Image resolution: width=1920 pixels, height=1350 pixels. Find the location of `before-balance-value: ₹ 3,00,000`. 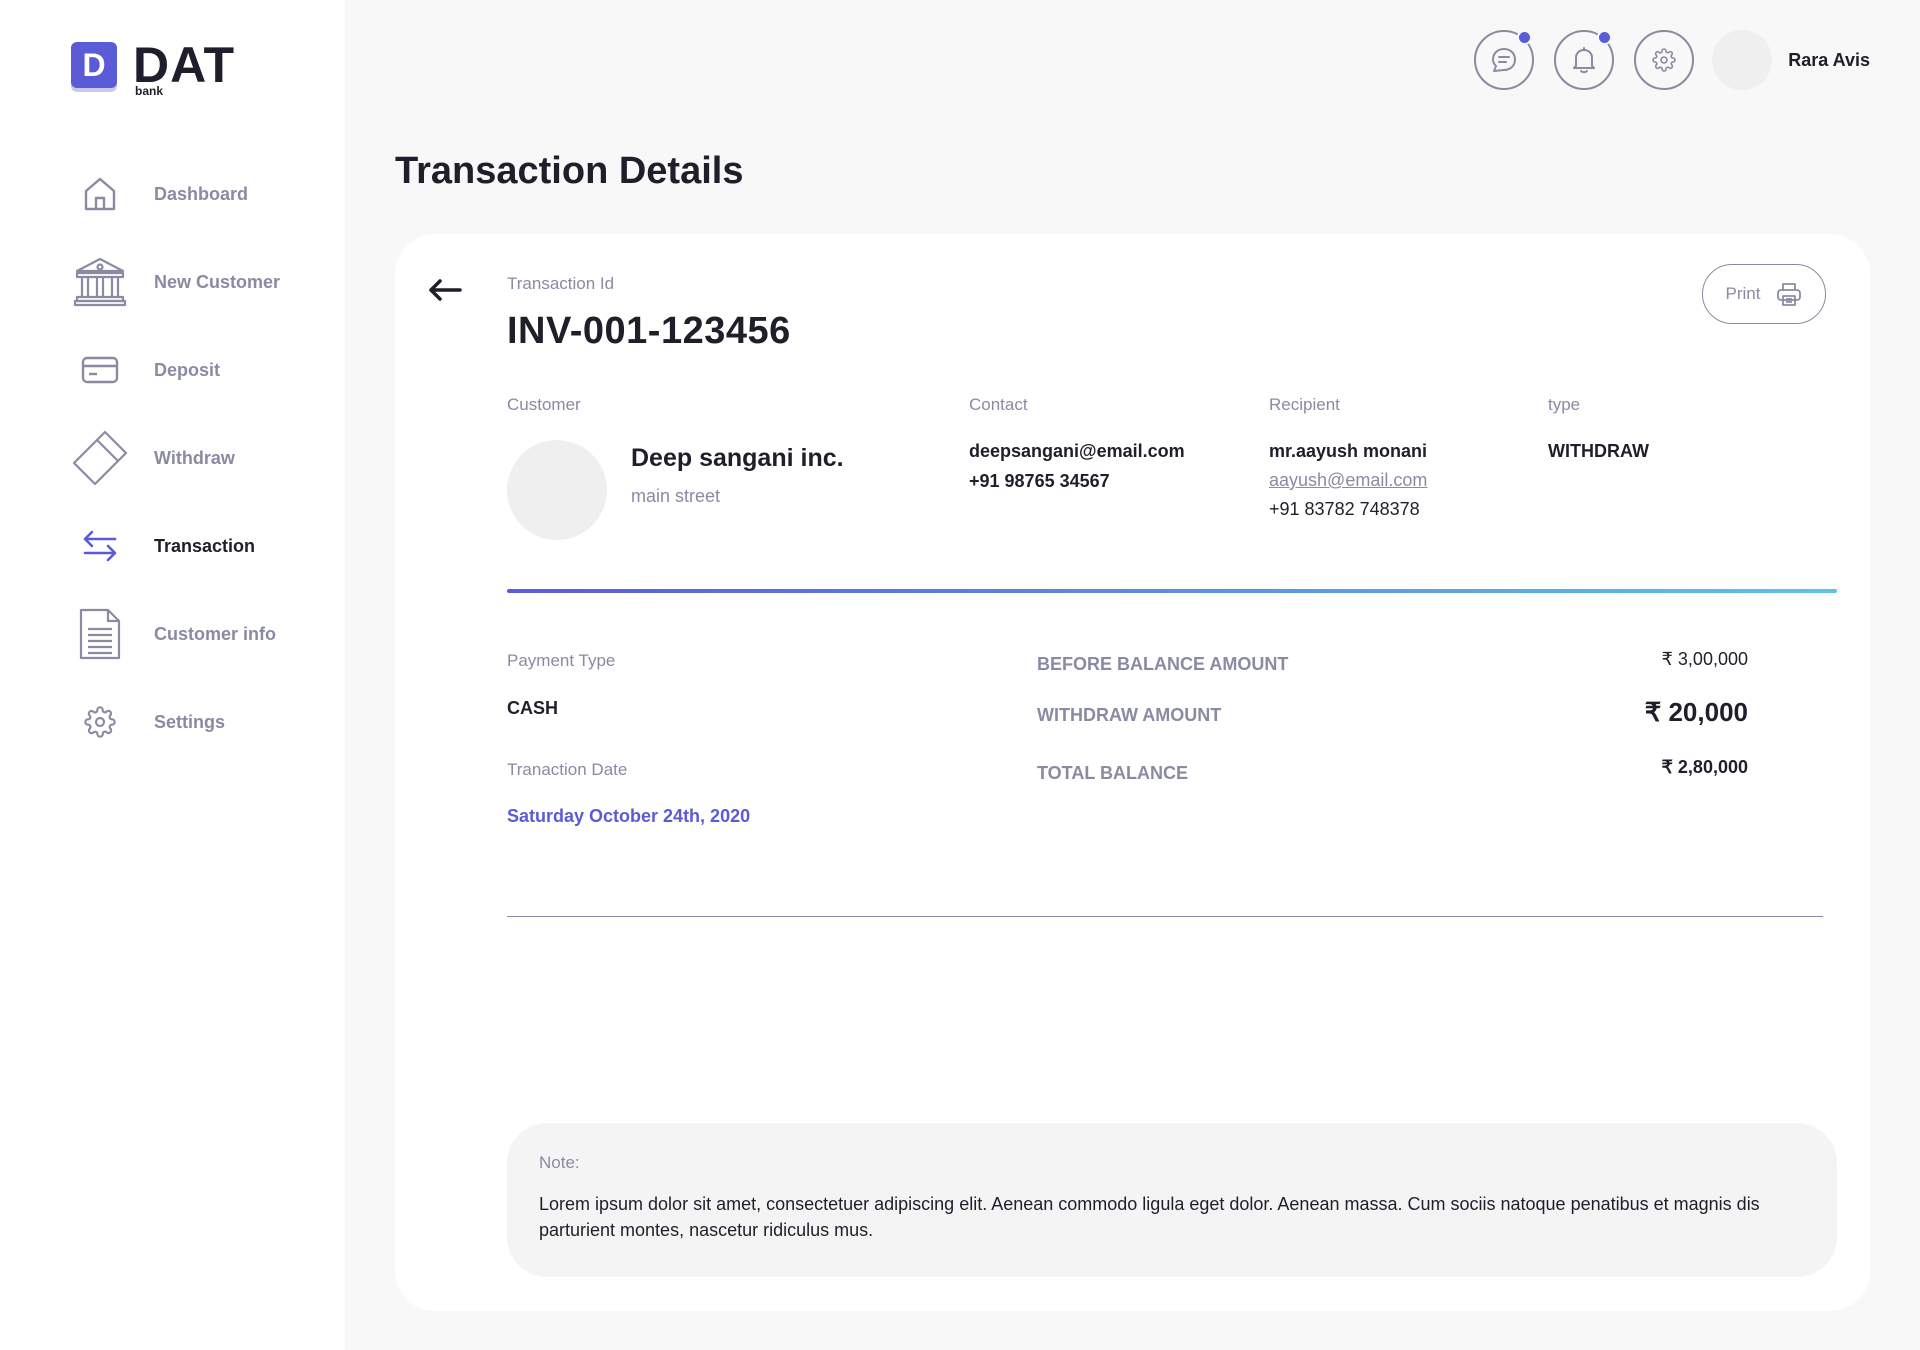

before-balance-value: ₹ 3,00,000 is located at coordinates (1704, 659).